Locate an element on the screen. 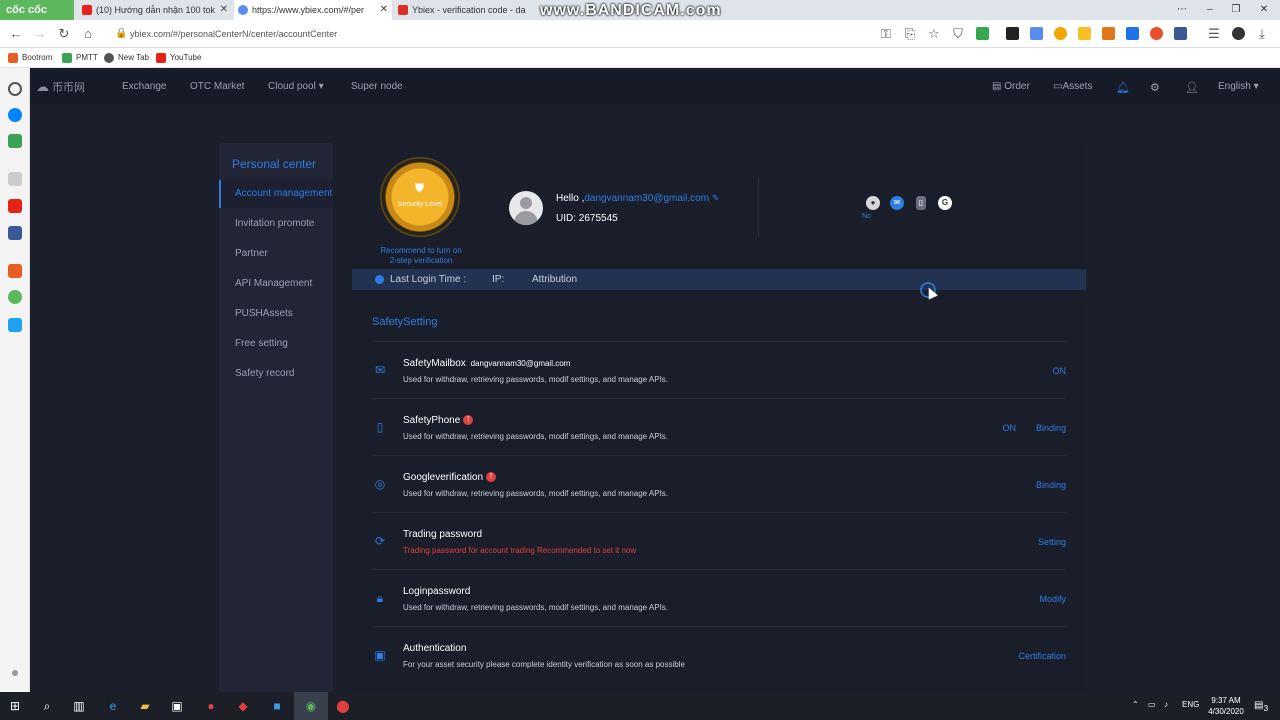 This screenshot has height=720, width=1280. game-icon is located at coordinates (15, 141).